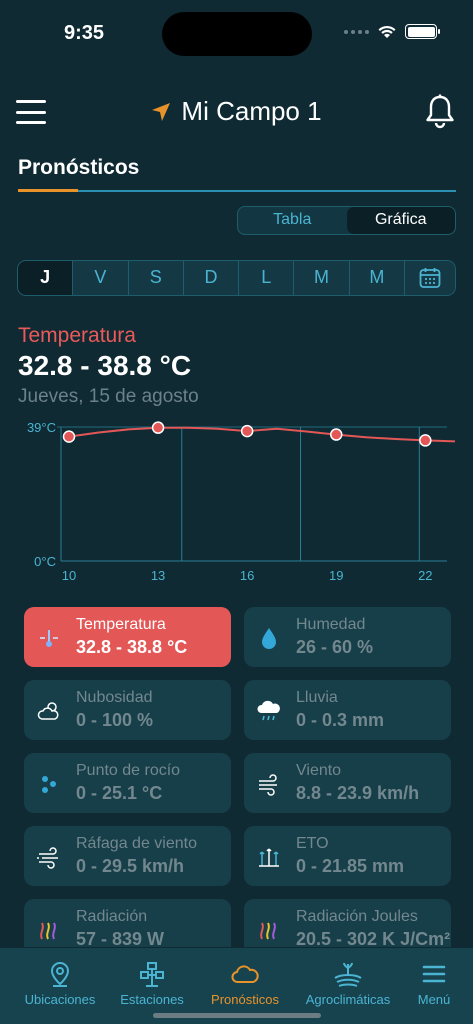  I want to click on chart-x-ticks: 10 13 16 19 22, so click(247, 575).